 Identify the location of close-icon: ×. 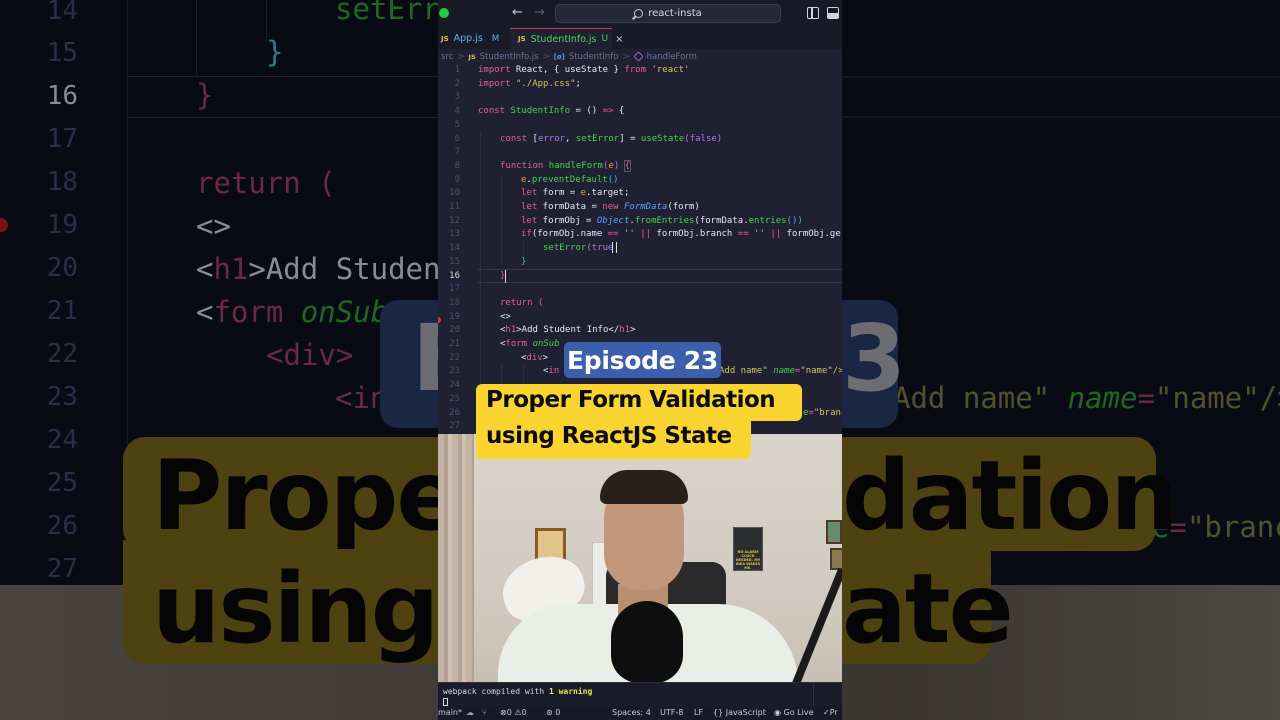
(619, 39).